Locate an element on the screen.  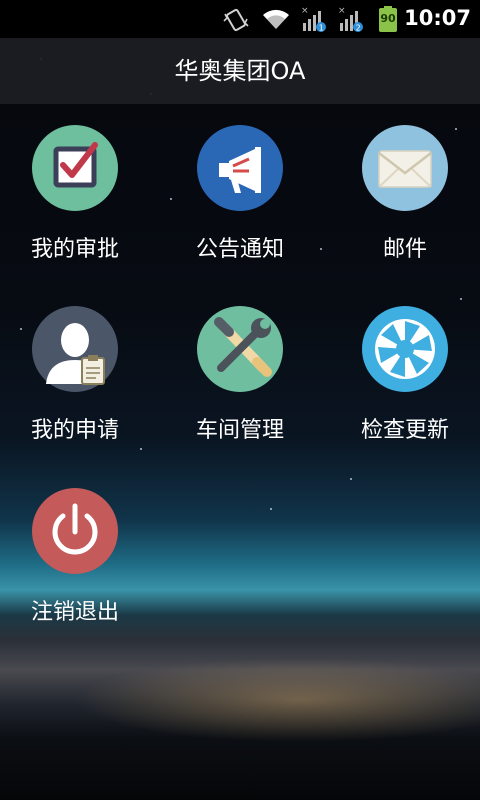
menu-item-my-requests: 我的申请 is located at coordinates (75, 386).